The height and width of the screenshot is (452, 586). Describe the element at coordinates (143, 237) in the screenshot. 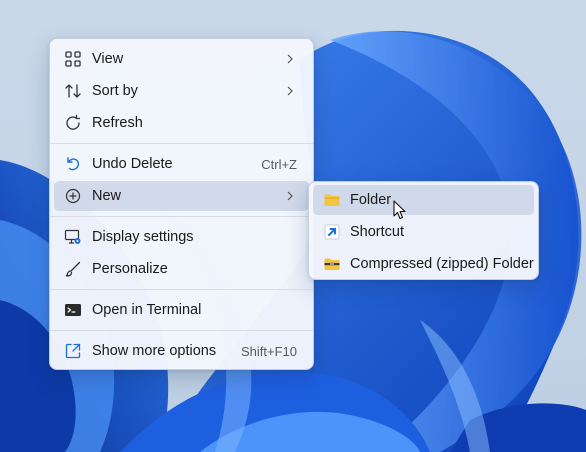

I see `menu-item-label: Display settings` at that location.